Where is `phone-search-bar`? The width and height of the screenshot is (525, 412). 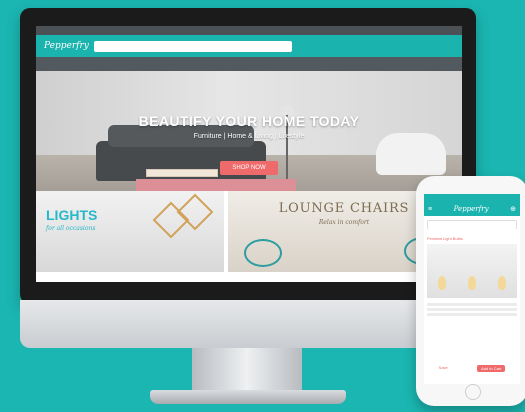
phone-search-bar is located at coordinates (473, 228).